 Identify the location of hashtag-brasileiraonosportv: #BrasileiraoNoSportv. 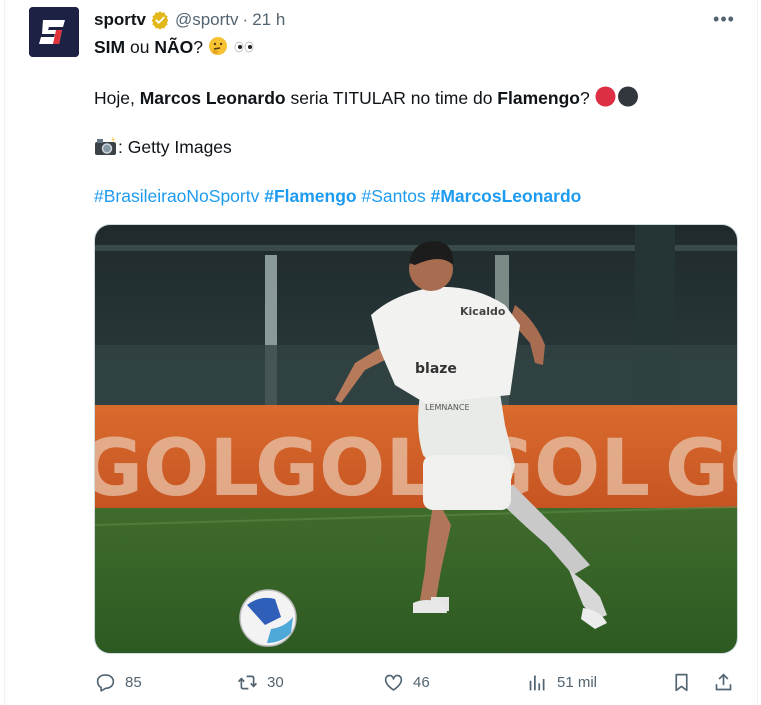
(176, 196).